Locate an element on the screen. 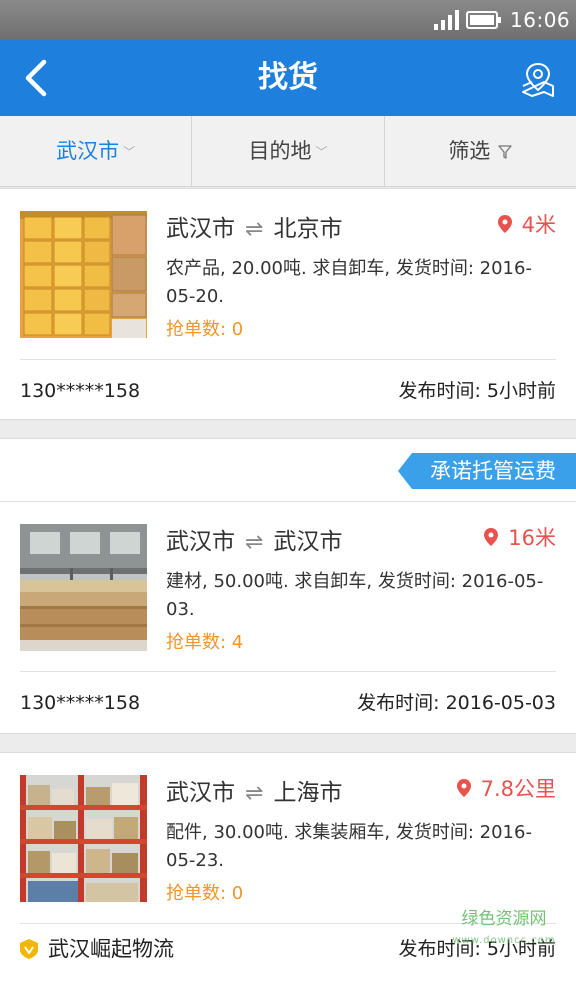 This screenshot has width=576, height=983. status-time: 16:06 is located at coordinates (540, 20).